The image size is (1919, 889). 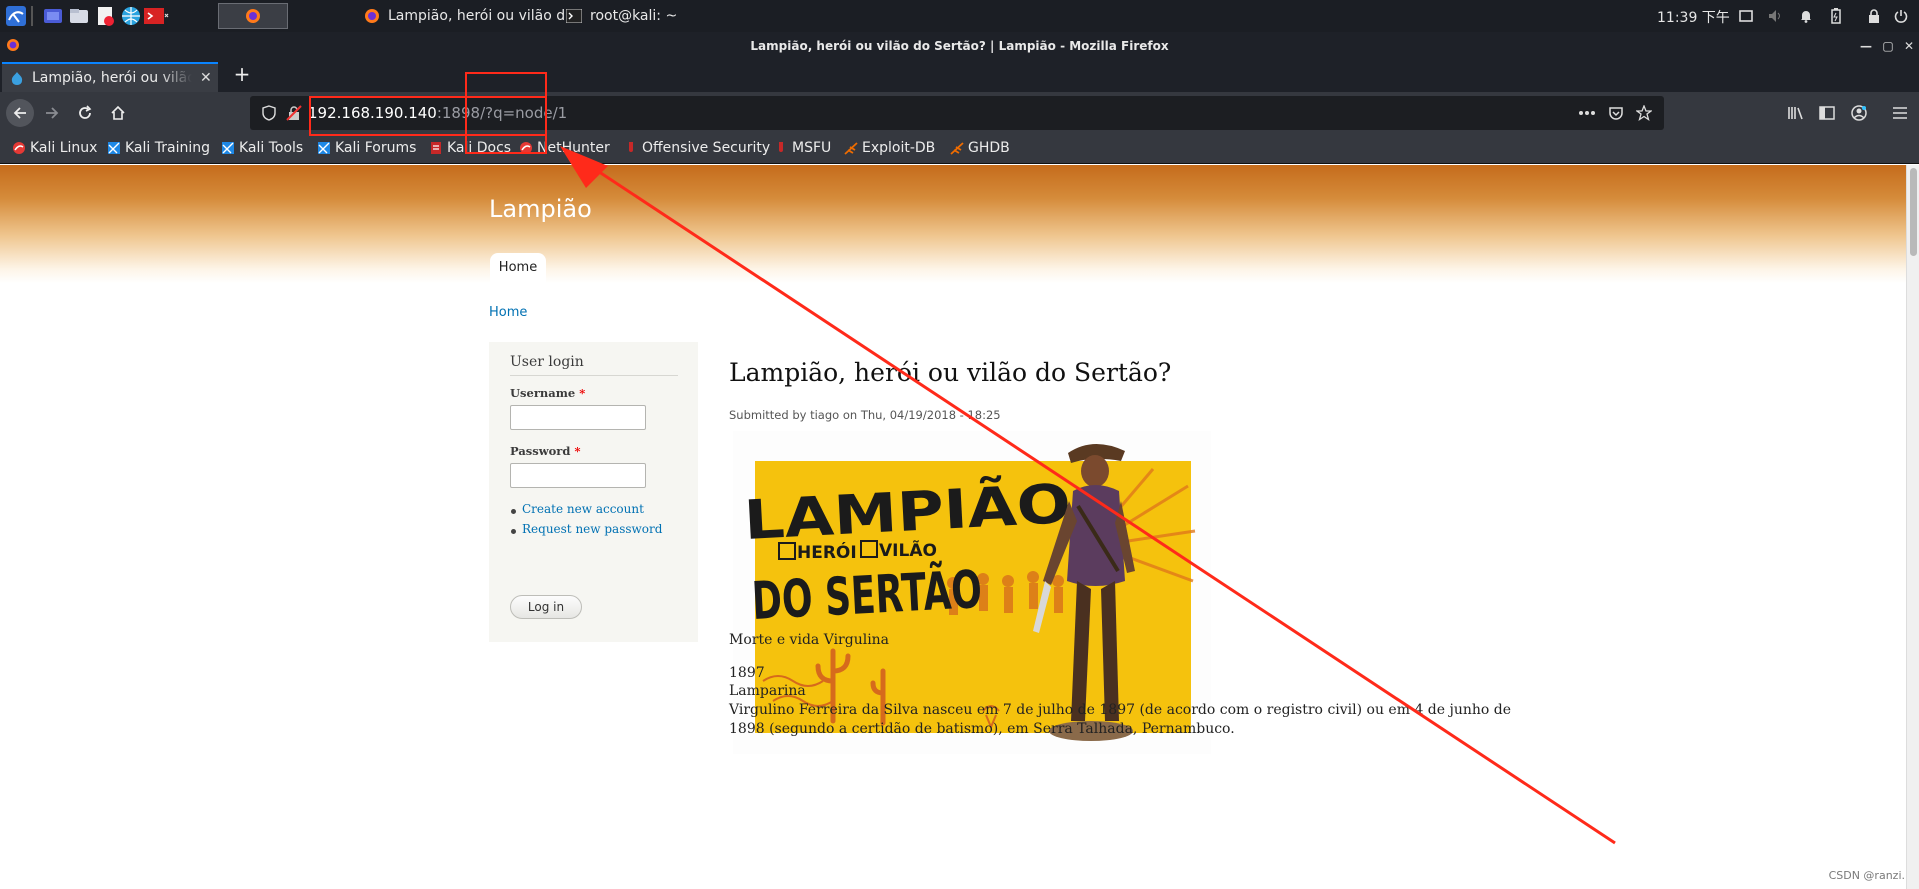 I want to click on bookmark-label: Kali Forums, so click(x=376, y=148).